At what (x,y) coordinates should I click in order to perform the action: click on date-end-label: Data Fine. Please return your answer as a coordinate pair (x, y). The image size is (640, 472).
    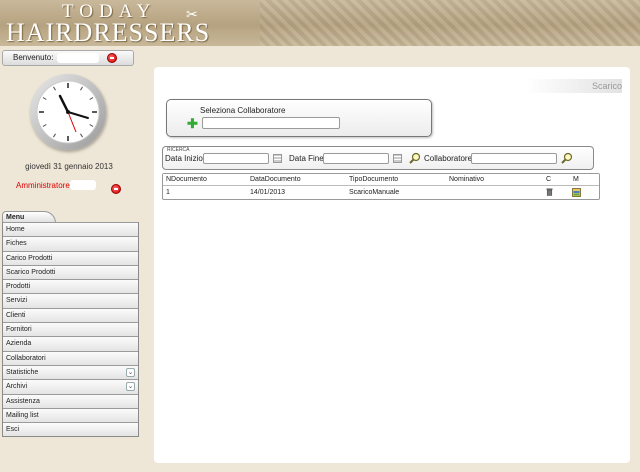
    Looking at the image, I should click on (306, 158).